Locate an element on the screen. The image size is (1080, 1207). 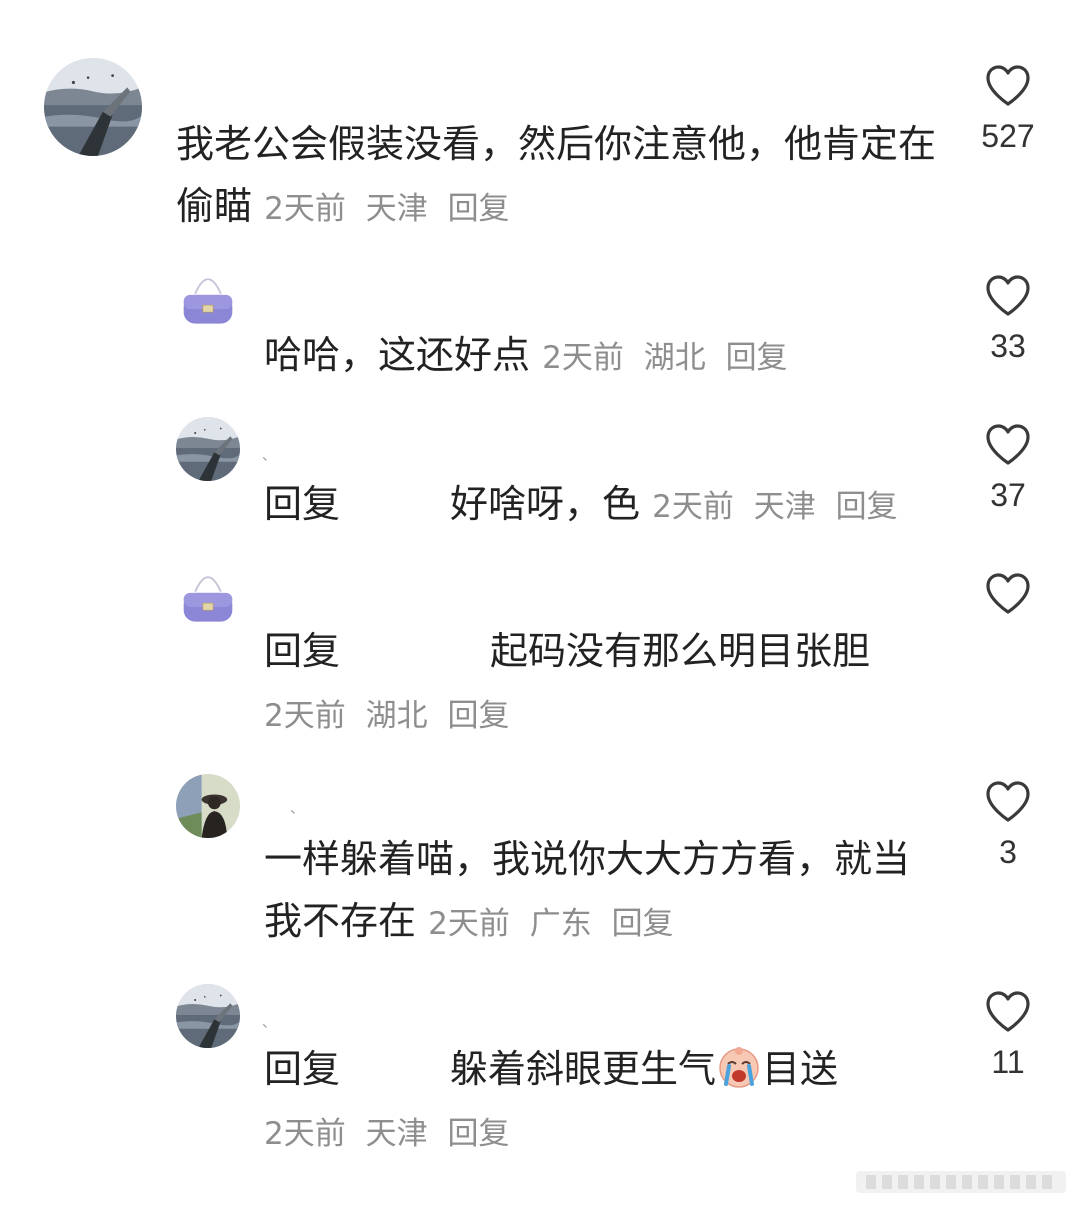
comment-location: 广东 is located at coordinates (560, 924).